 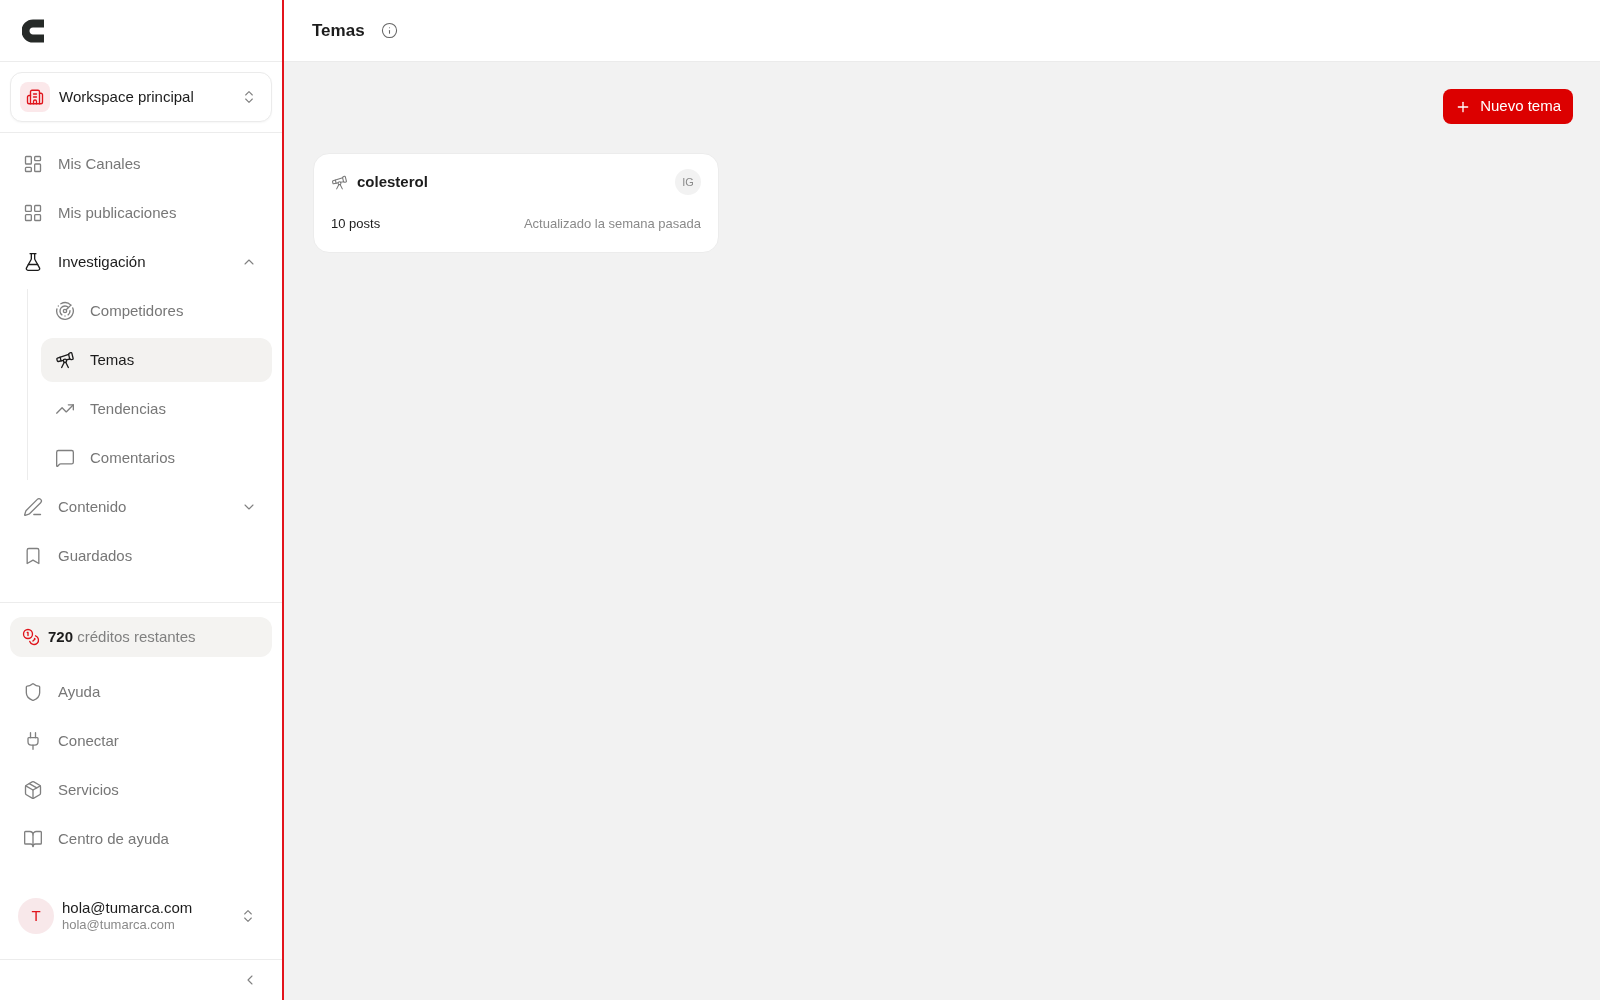 I want to click on sidebar-item: Mis publicaciones, so click(x=141, y=213).